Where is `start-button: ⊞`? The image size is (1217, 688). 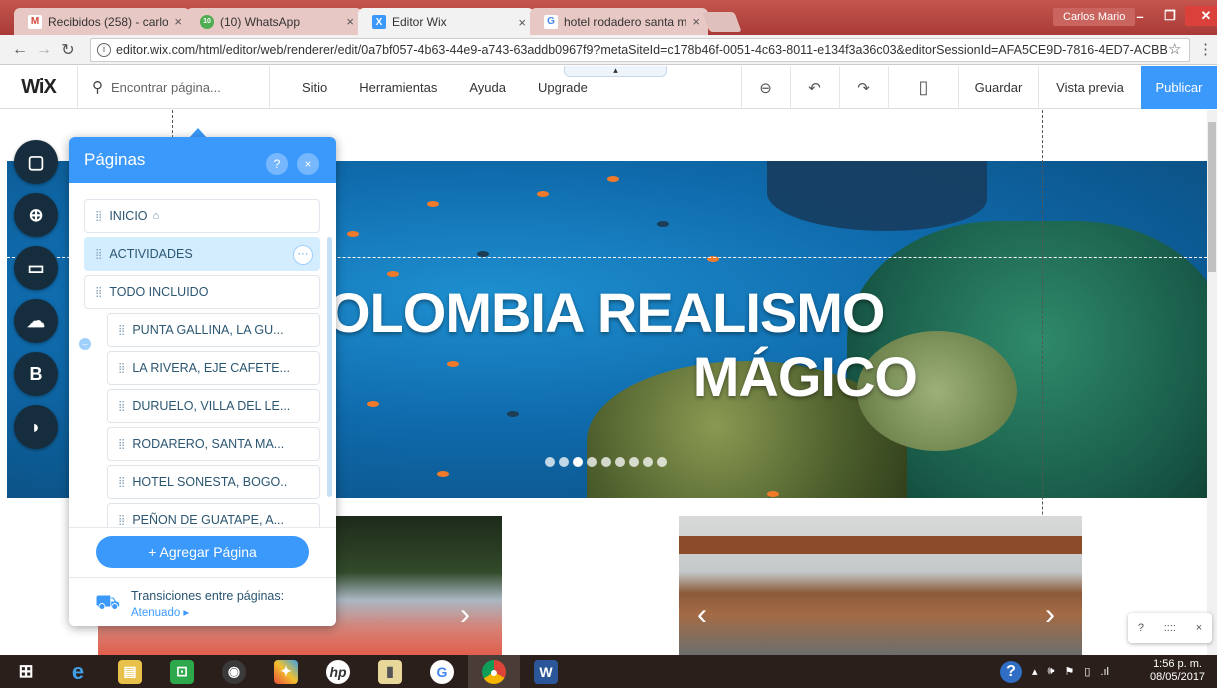
start-button: ⊞ is located at coordinates (26, 671).